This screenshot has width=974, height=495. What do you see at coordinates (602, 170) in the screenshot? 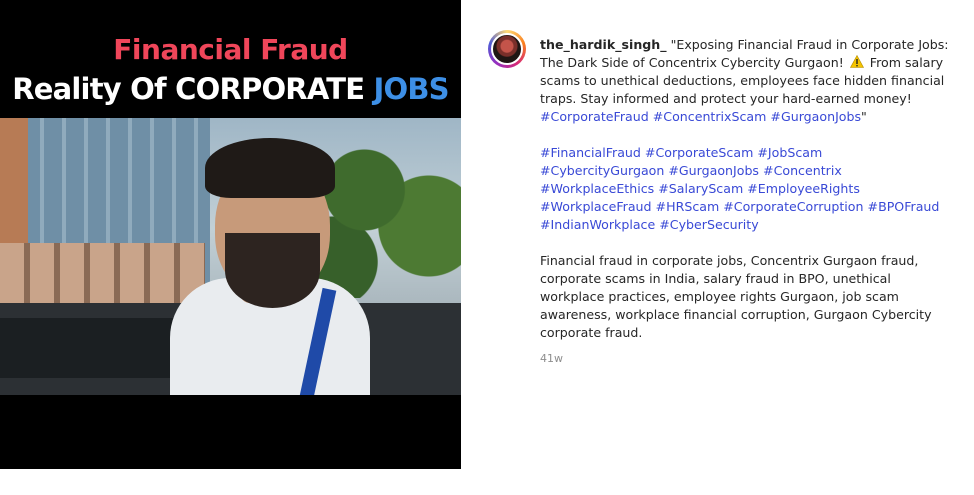
I see `hashtag-link: #CybercityGurgaon` at bounding box center [602, 170].